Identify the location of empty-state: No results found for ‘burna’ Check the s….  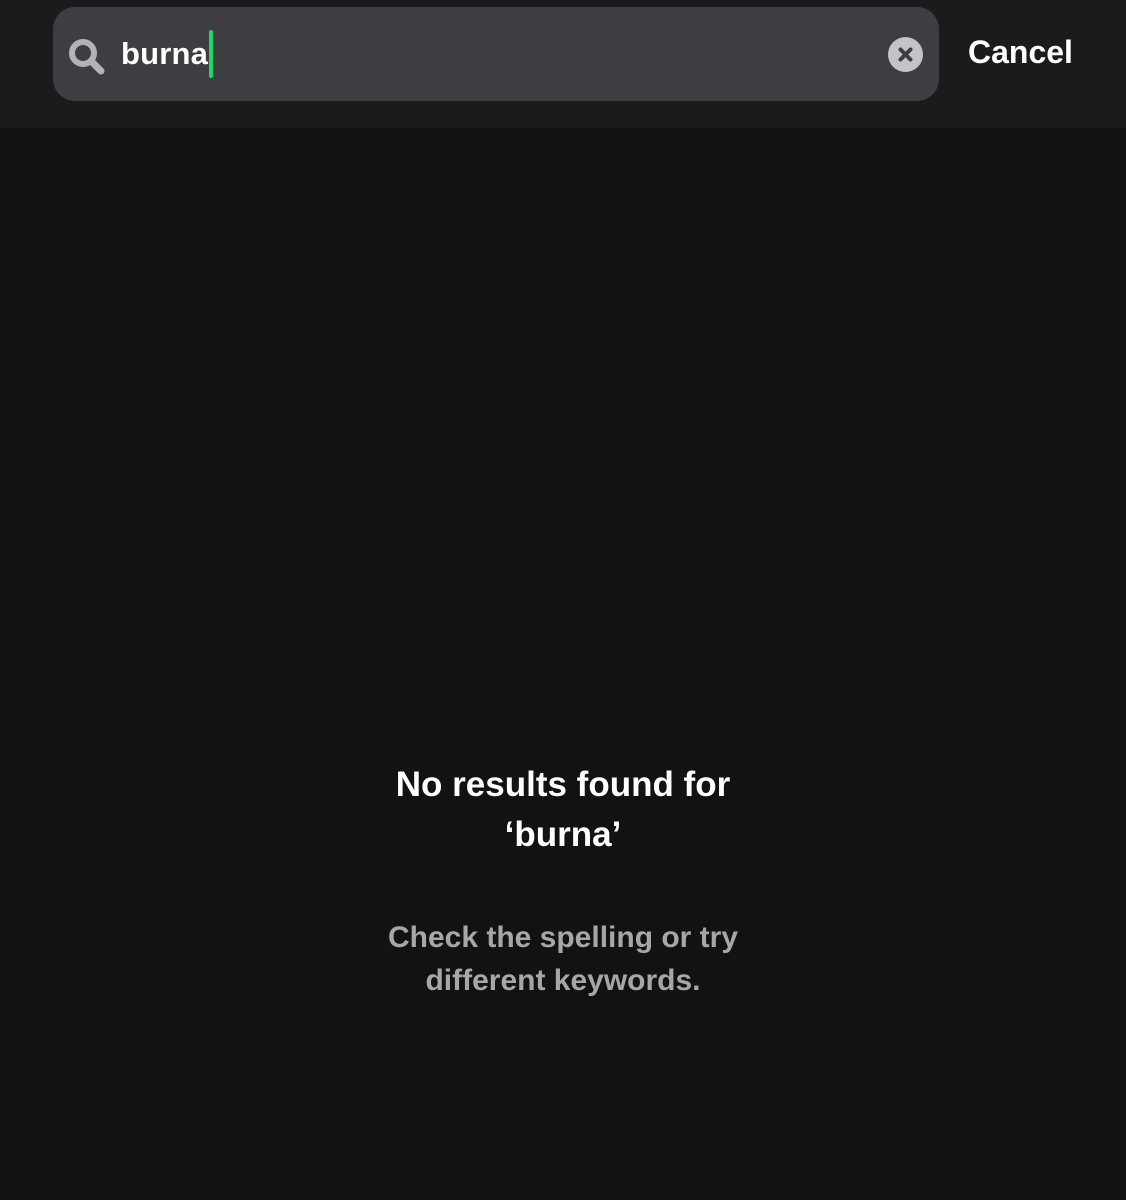
(563, 881).